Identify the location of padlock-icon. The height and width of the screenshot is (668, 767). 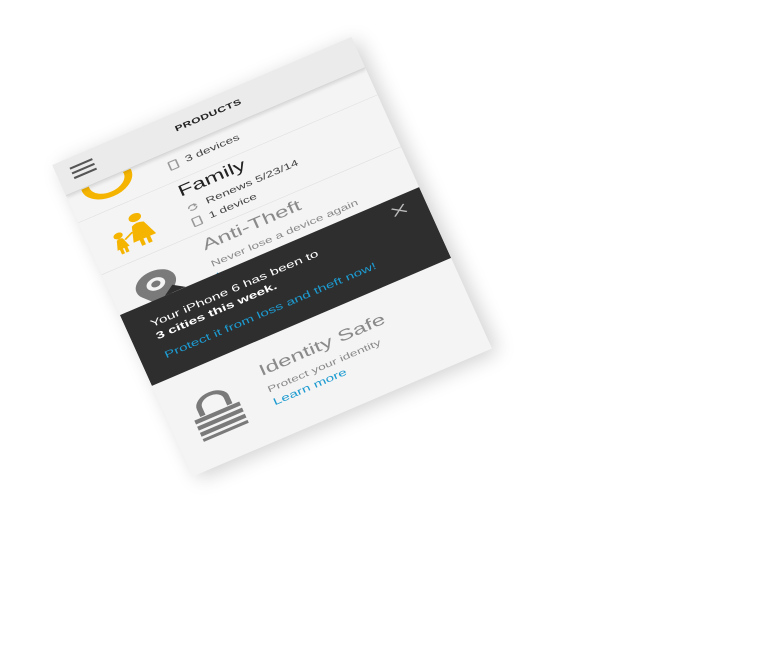
(221, 416).